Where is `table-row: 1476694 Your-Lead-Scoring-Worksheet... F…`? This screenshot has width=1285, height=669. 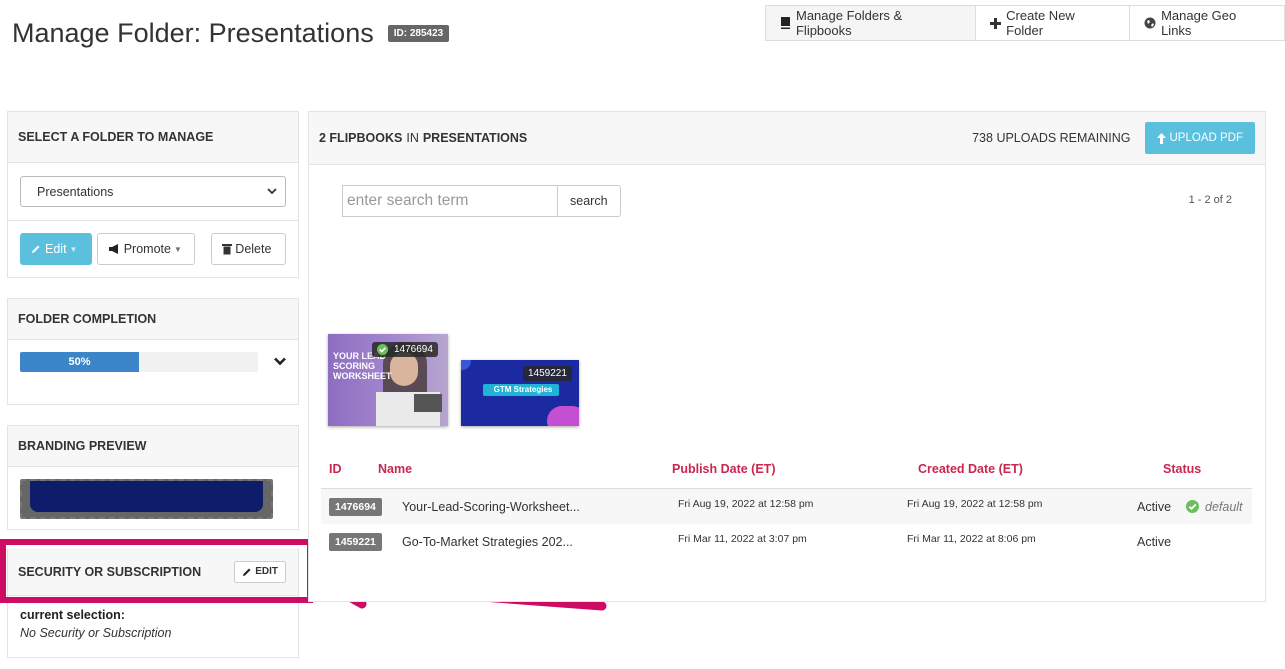
table-row: 1476694 Your-Lead-Scoring-Worksheet... F… is located at coordinates (786, 506).